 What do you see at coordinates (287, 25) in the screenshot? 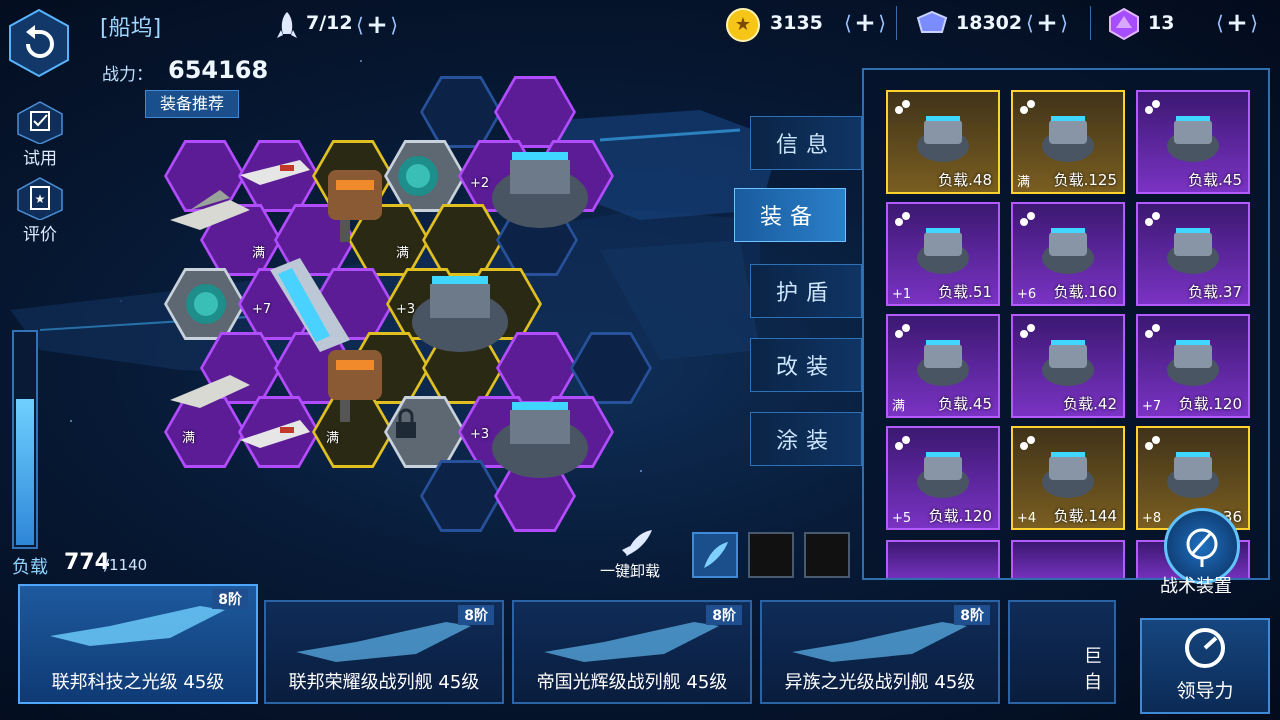
I see `rocket-icon` at bounding box center [287, 25].